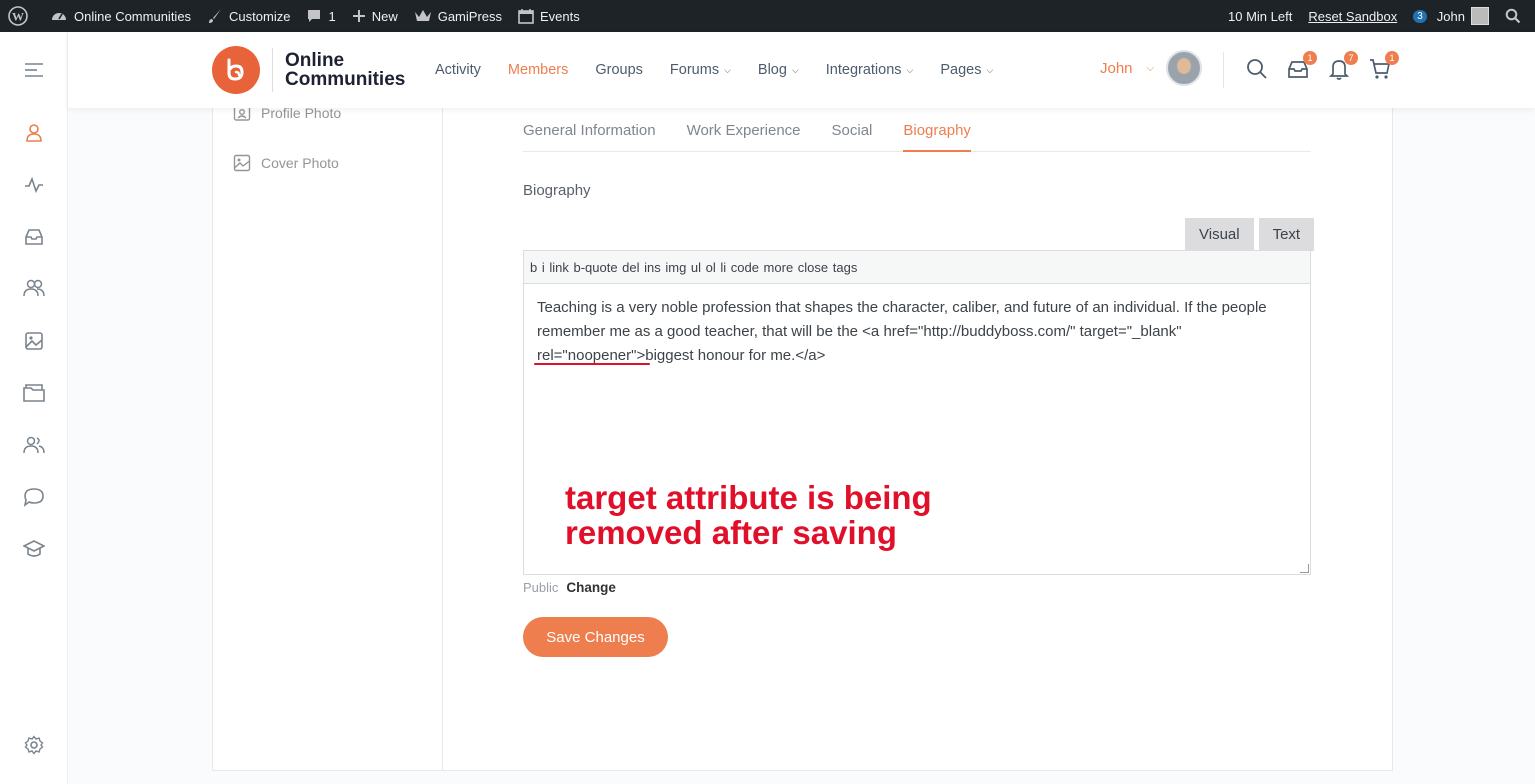  I want to click on account-avatar, so click(1480, 16).